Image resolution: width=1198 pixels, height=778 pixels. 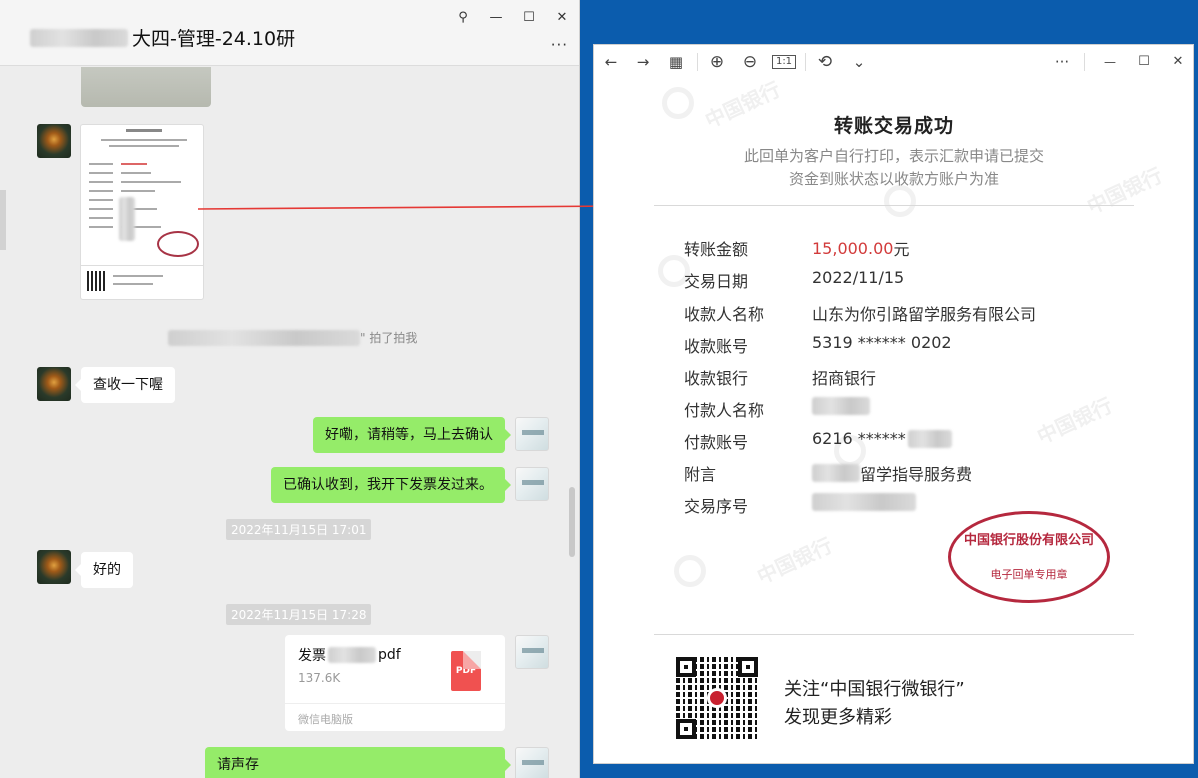 I want to click on actual-size-icon: 1:1, so click(x=784, y=62).